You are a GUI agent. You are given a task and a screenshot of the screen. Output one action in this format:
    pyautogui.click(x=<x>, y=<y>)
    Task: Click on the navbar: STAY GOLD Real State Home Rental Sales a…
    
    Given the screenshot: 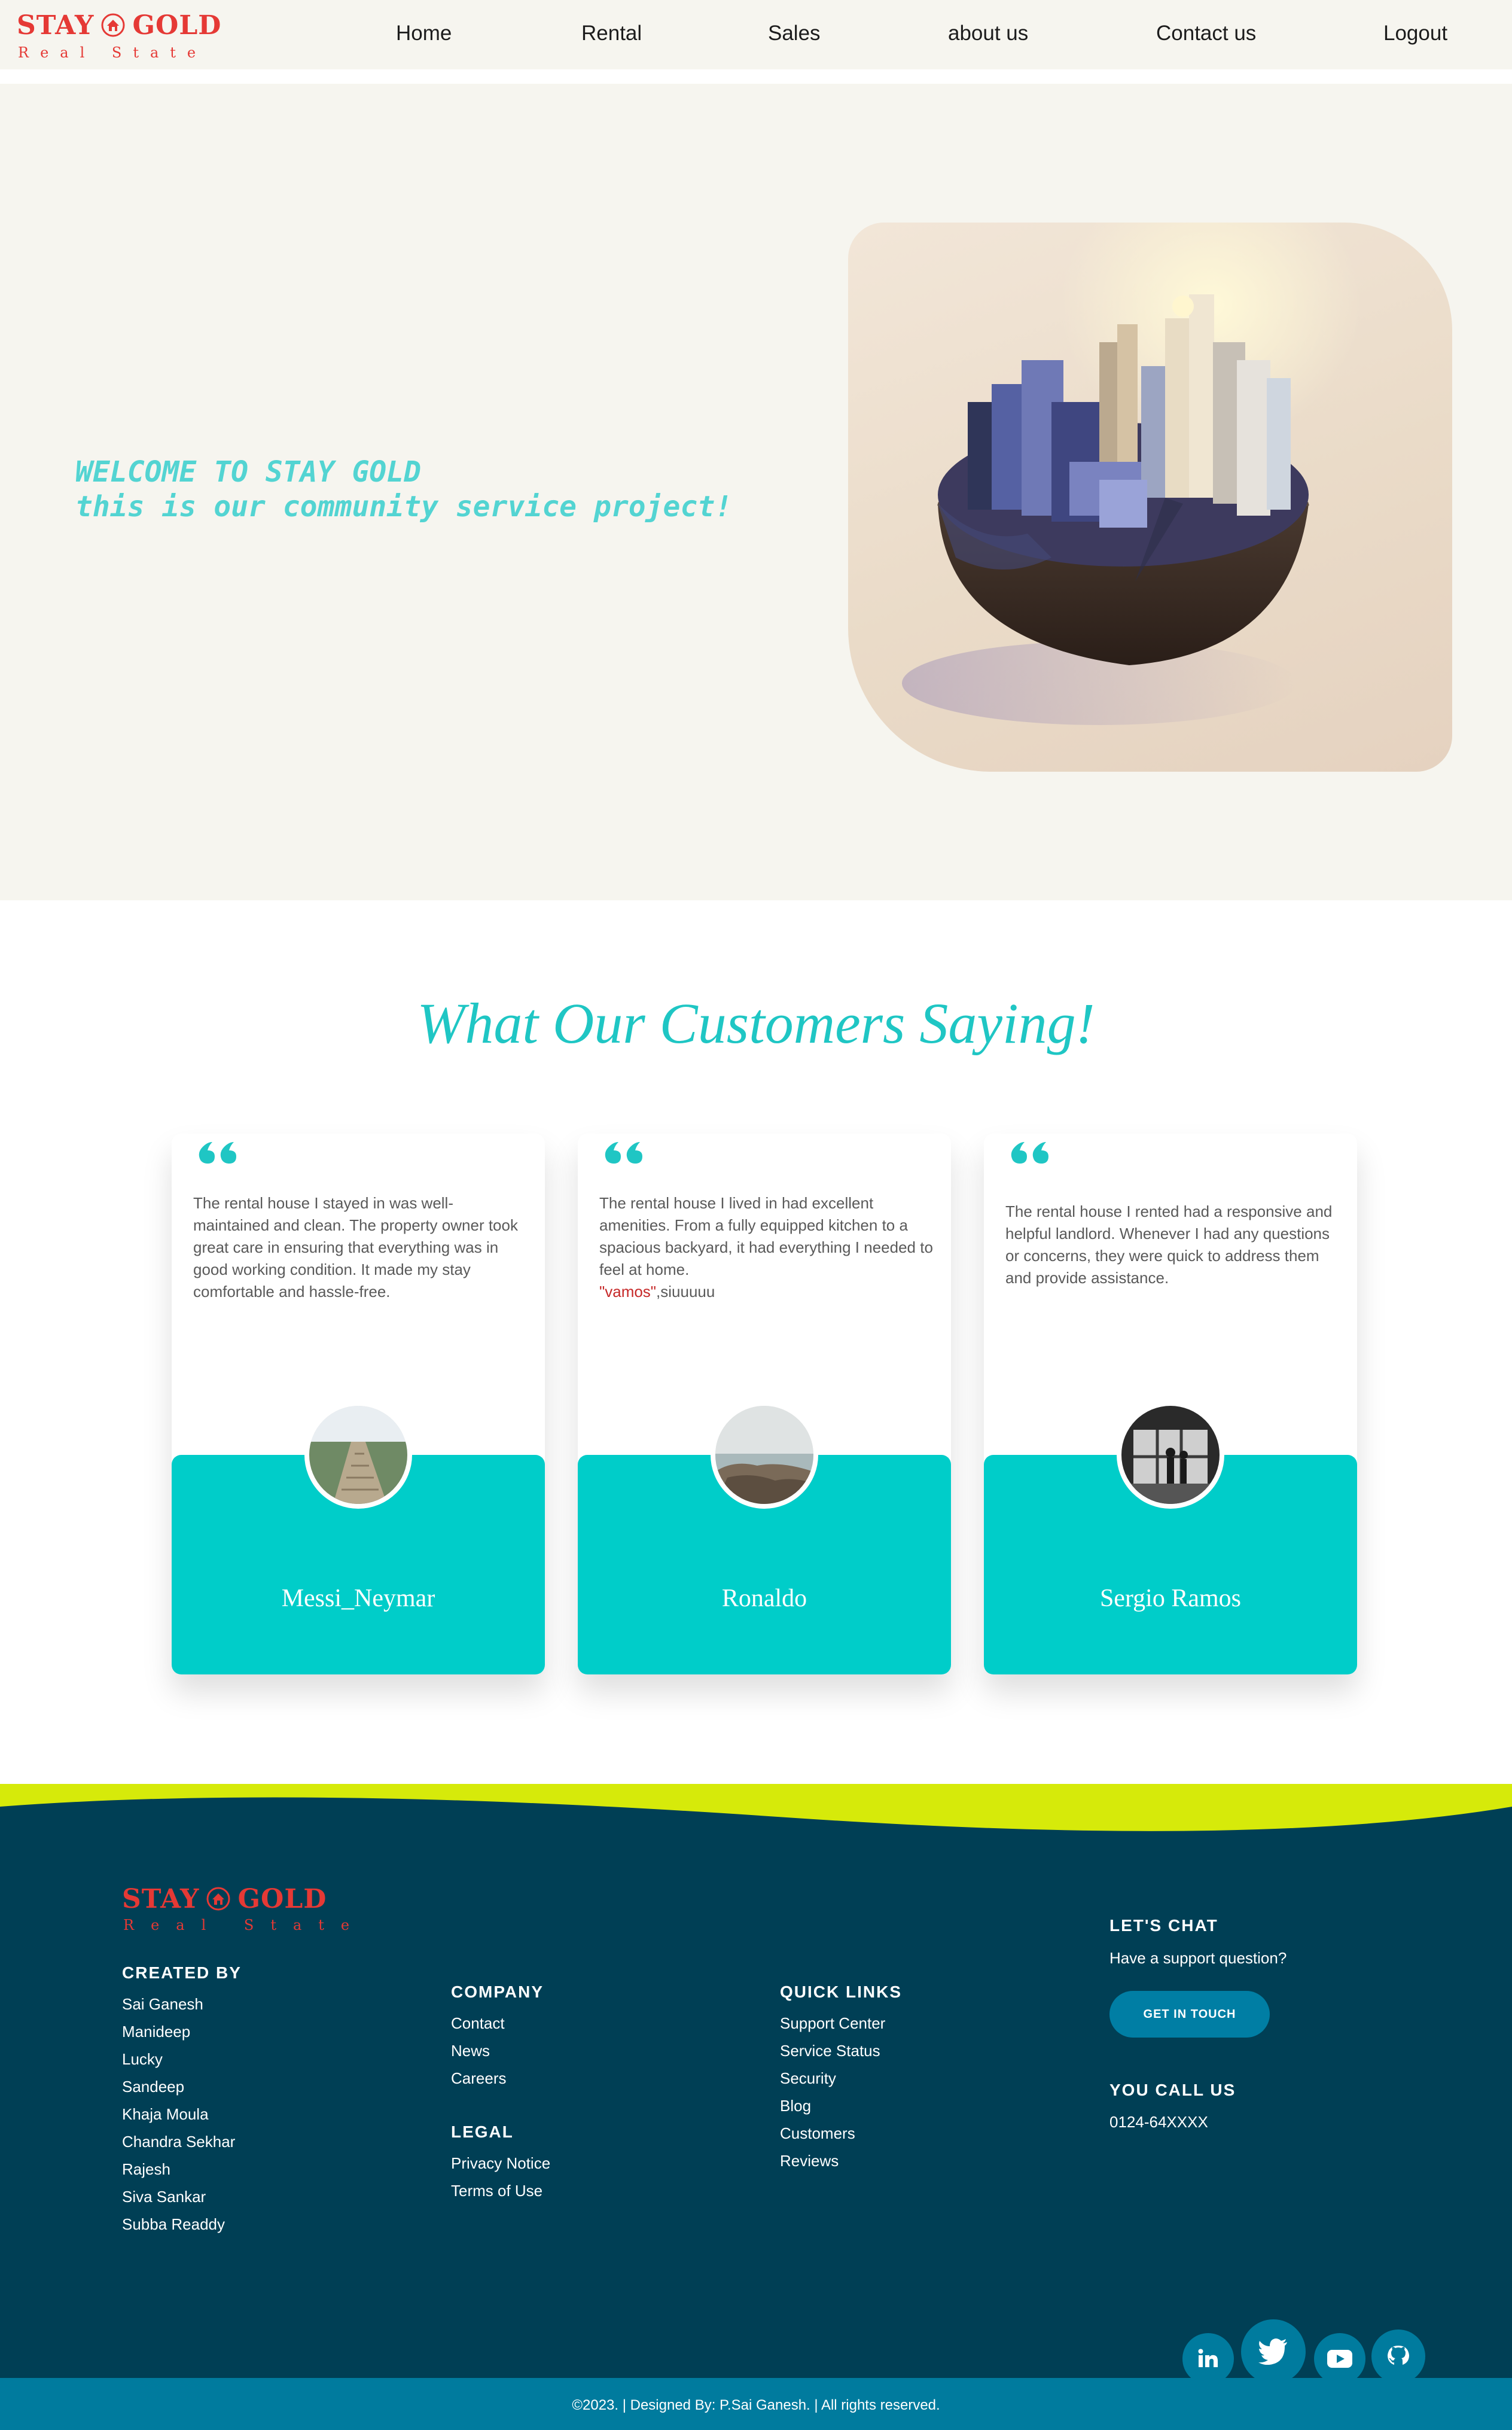 What is the action you would take?
    pyautogui.click(x=756, y=34)
    